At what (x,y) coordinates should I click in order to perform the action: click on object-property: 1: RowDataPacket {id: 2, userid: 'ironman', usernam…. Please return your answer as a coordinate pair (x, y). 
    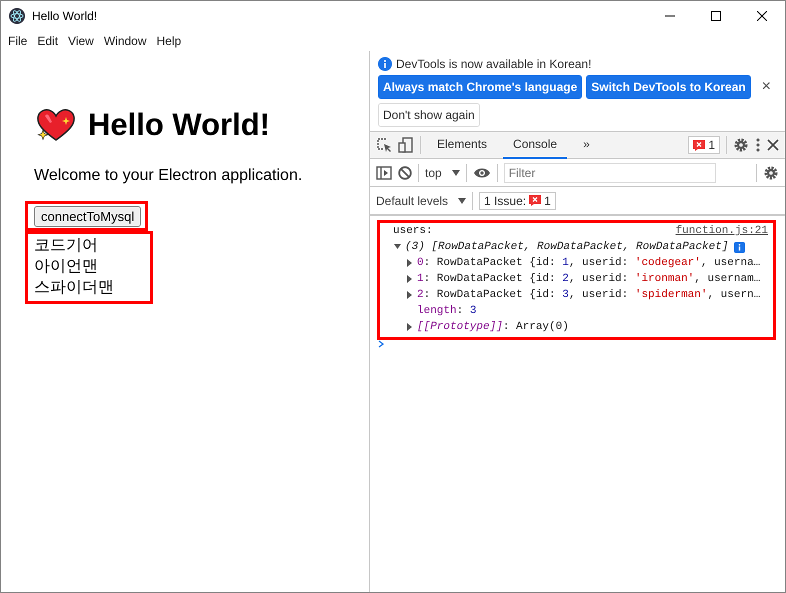
    Looking at the image, I should click on (588, 279).